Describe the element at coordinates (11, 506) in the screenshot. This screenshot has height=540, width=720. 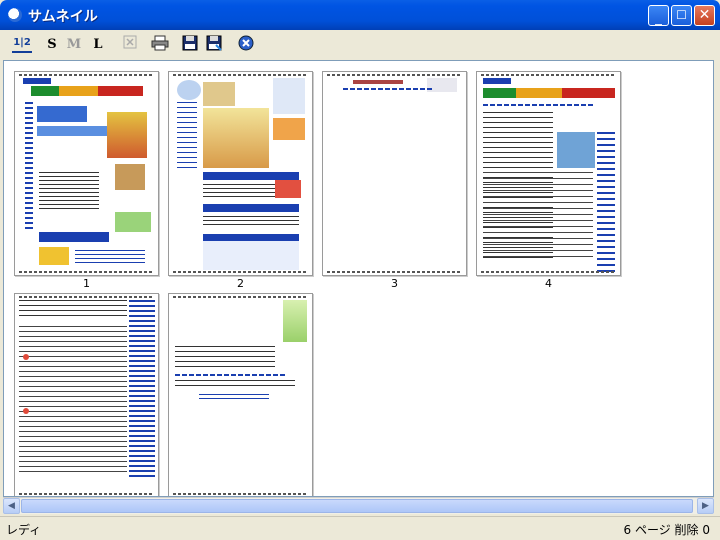
I see `scroll-left-button: ◀` at that location.